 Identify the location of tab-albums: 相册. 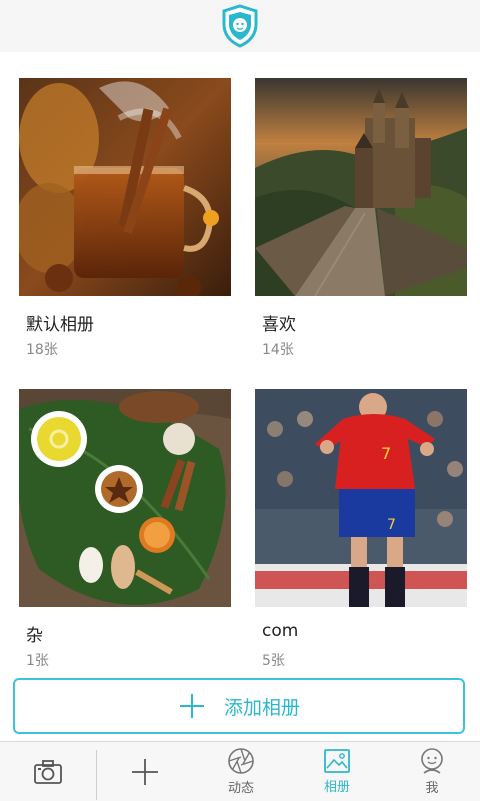
(337, 771).